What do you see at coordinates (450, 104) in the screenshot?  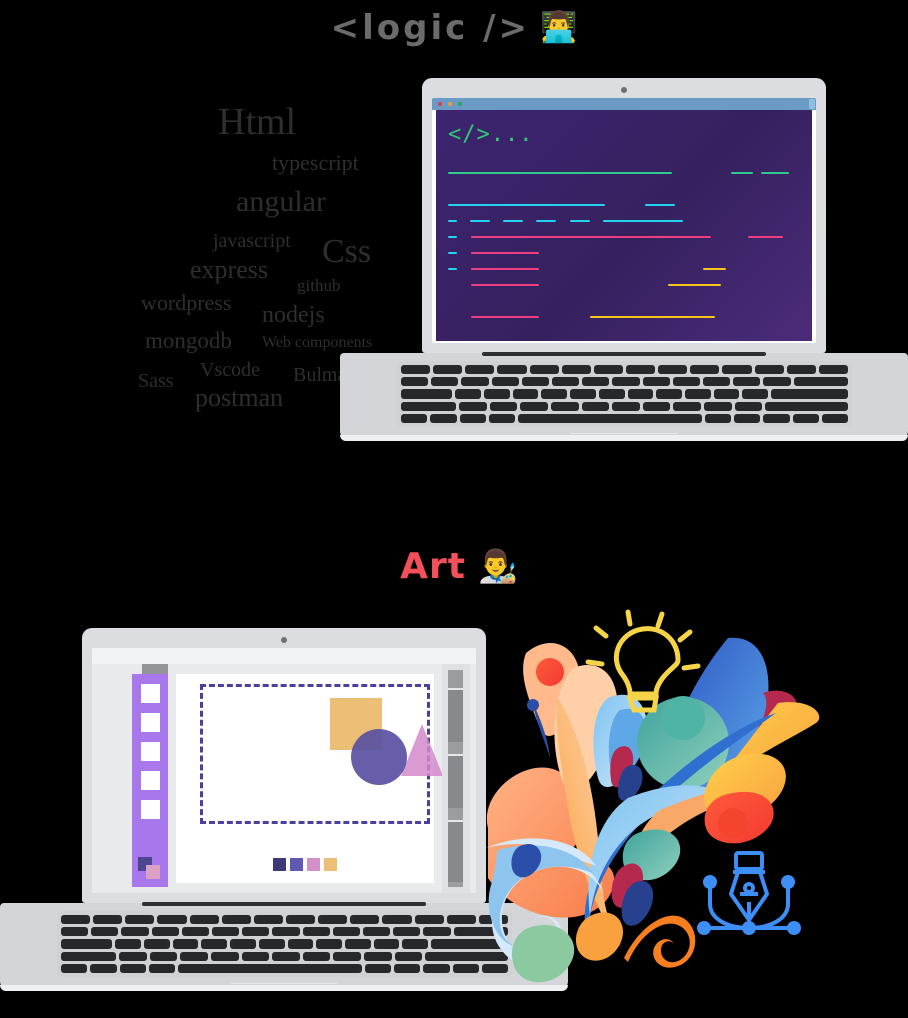 I see `minimize-dot` at bounding box center [450, 104].